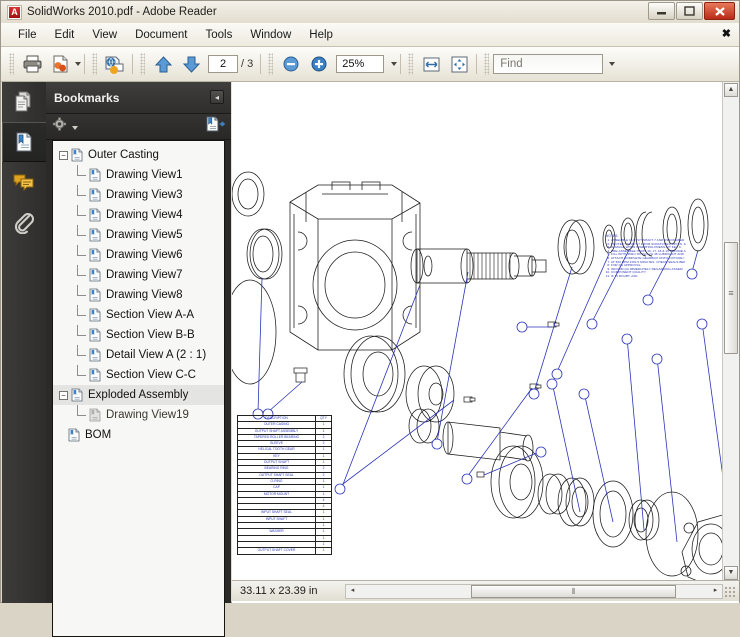 The height and width of the screenshot is (637, 740). I want to click on maximize-button, so click(689, 11).